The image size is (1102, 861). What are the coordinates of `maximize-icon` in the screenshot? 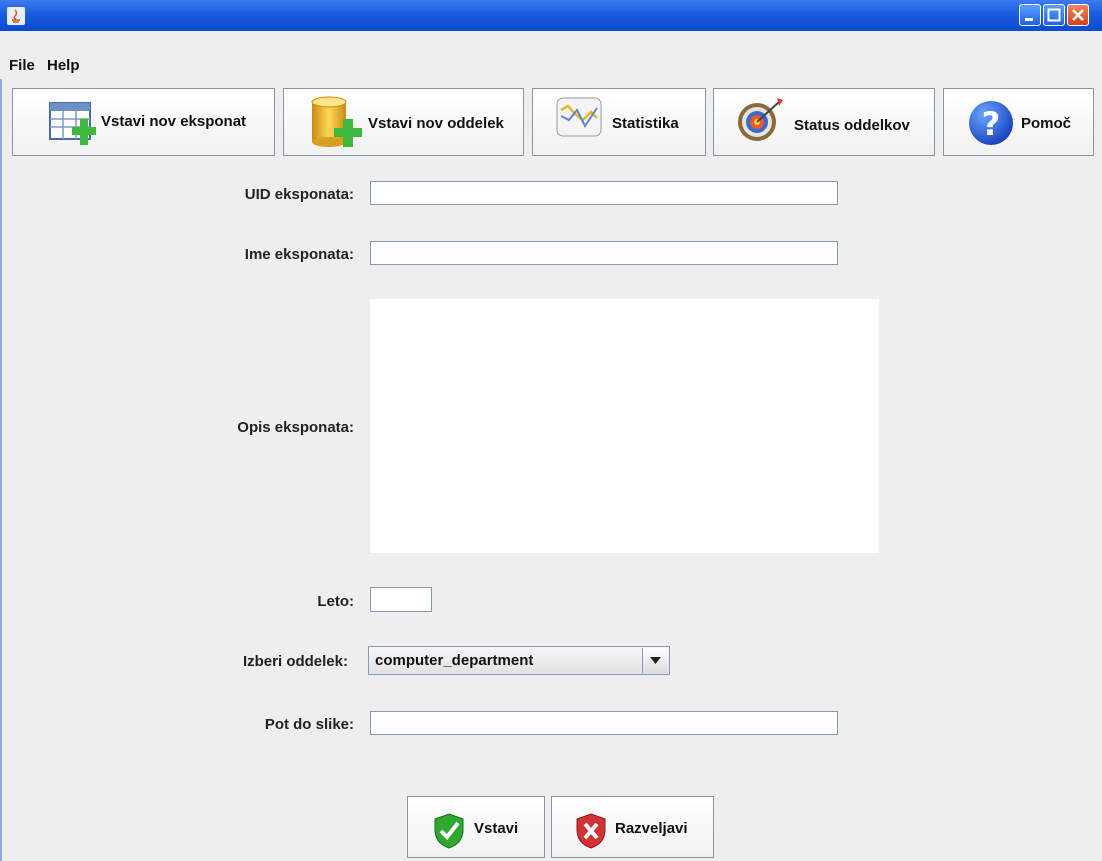 It's located at (1054, 15).